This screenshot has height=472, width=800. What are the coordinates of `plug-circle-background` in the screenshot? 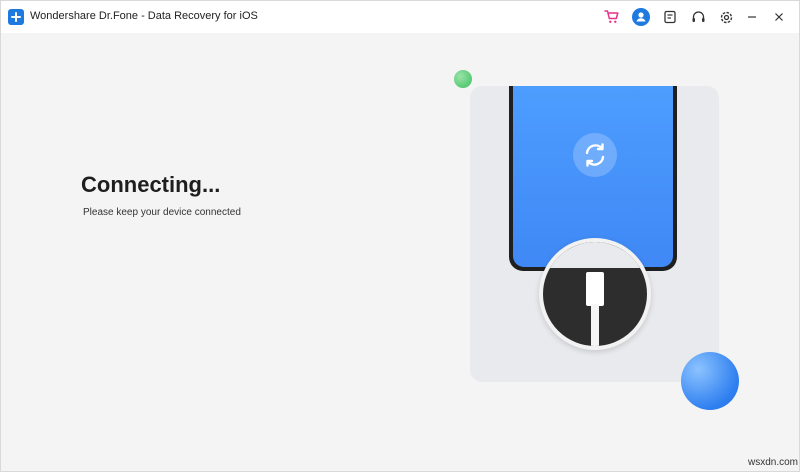 It's located at (595, 255).